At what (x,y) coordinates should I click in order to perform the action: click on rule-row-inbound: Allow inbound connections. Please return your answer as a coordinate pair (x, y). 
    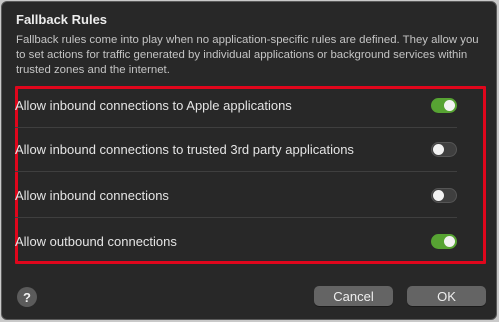
    Looking at the image, I should click on (236, 196).